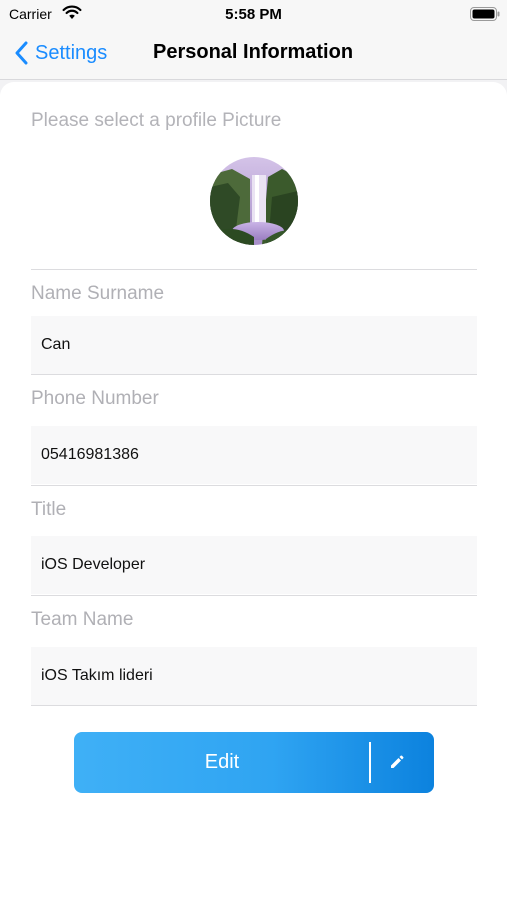  Describe the element at coordinates (370, 762) in the screenshot. I see `button-separator` at that location.